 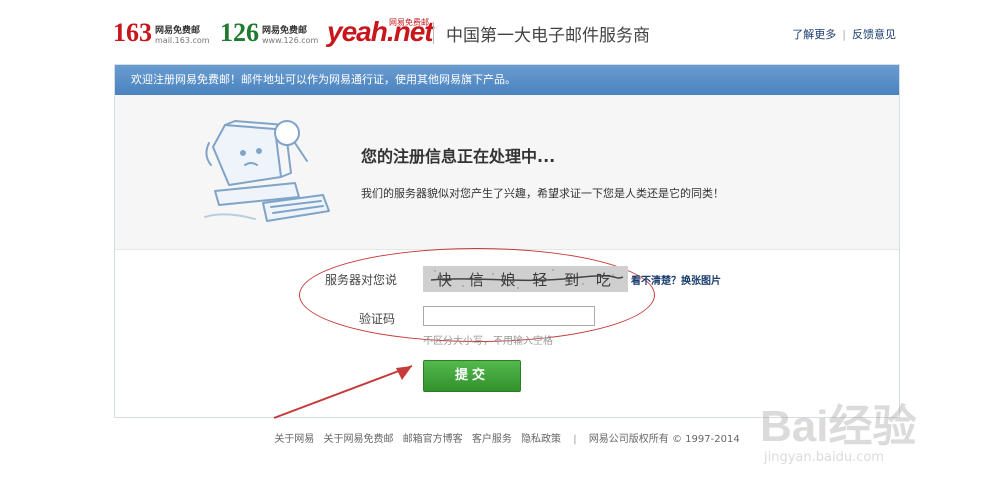 What do you see at coordinates (509, 316) in the screenshot?
I see `captcha-code-input` at bounding box center [509, 316].